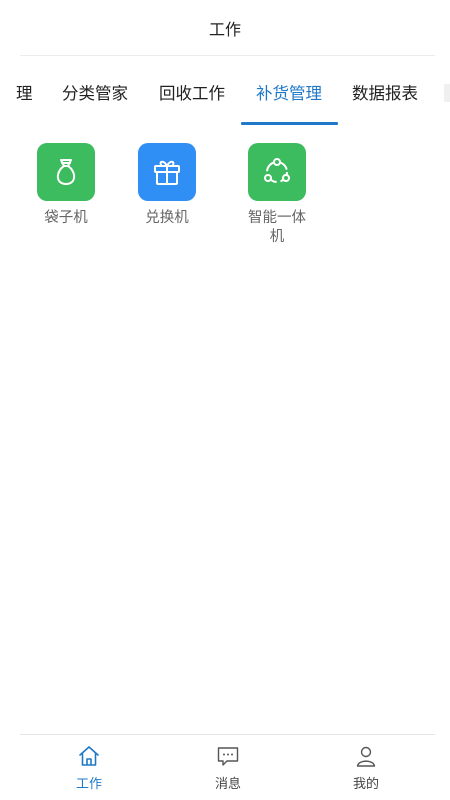 The height and width of the screenshot is (800, 450). I want to click on grid-item-exchange-machine: 兑换机, so click(167, 185).